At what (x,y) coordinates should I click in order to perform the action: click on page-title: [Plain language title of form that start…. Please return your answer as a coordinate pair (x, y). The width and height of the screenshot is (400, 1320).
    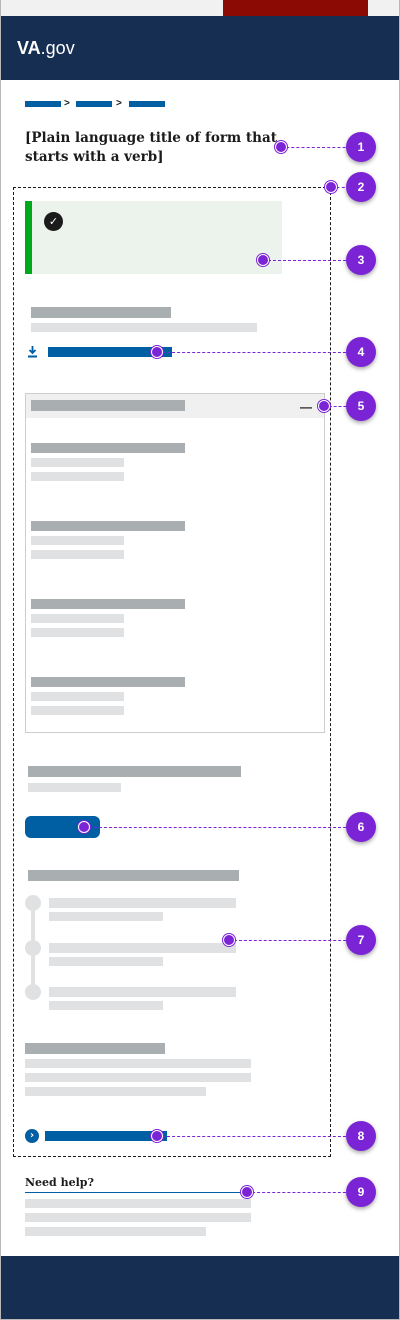
    Looking at the image, I should click on (151, 147).